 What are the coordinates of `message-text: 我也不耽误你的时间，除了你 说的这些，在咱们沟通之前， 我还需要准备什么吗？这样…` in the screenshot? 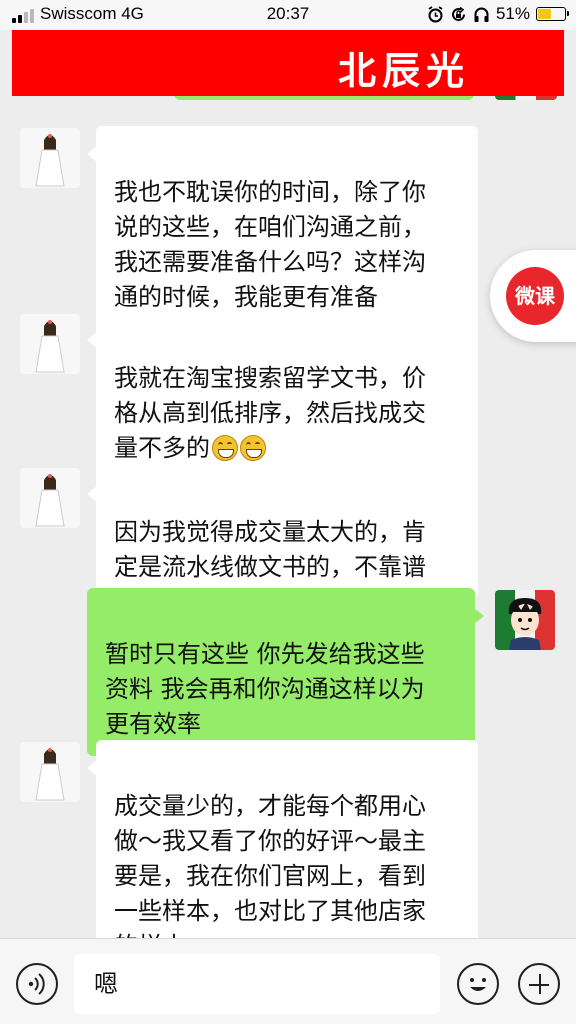 It's located at (270, 244).